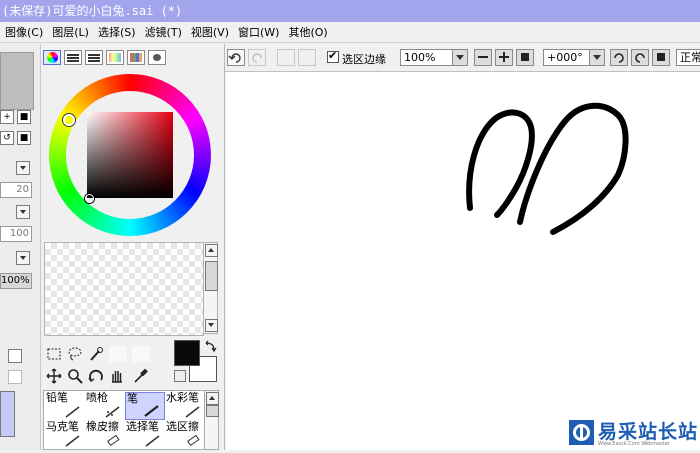  I want to click on brush-scroll-thumb, so click(212, 411).